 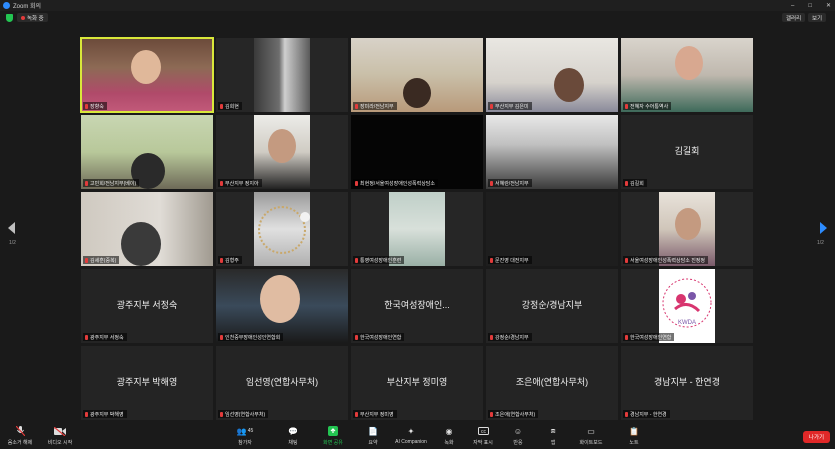 What do you see at coordinates (646, 414) in the screenshot?
I see `participant-name-tag: 경남지부 - 한연경` at bounding box center [646, 414].